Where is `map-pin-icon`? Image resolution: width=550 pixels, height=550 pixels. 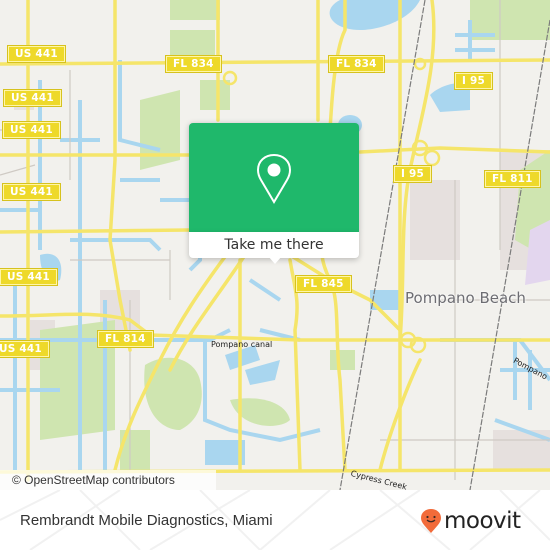
map-pin-icon is located at coordinates (274, 179).